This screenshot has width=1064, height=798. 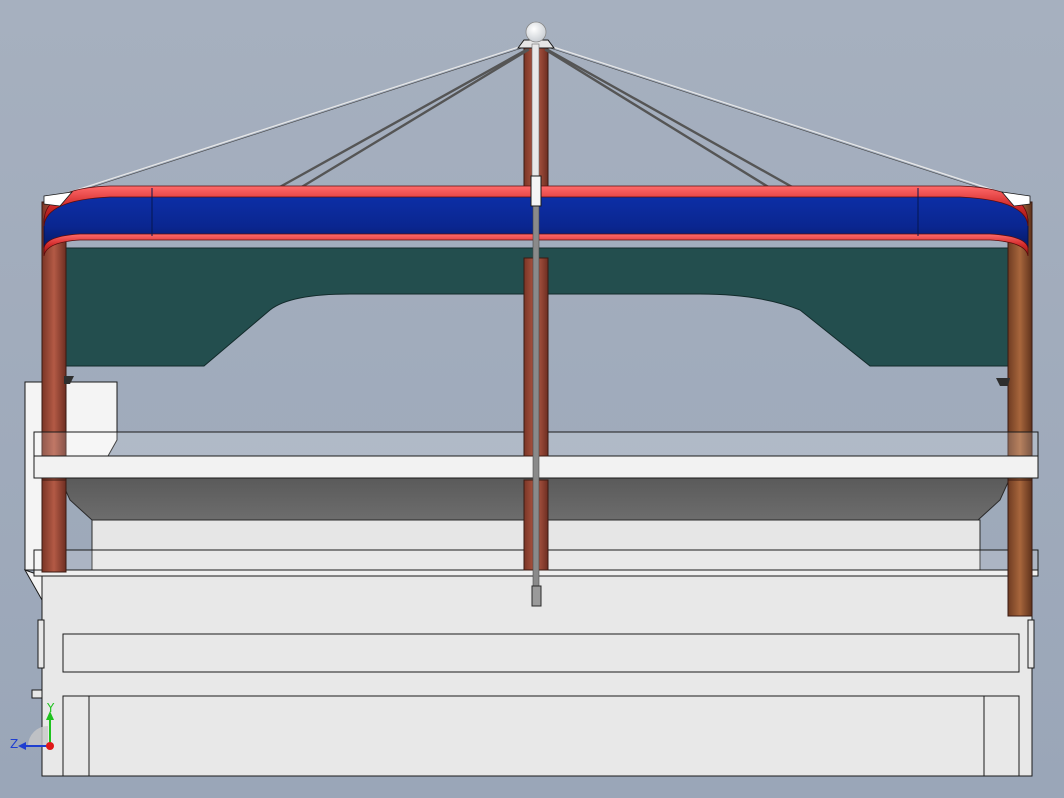 What do you see at coordinates (541, 736) in the screenshot?
I see `hull-lower-panel` at bounding box center [541, 736].